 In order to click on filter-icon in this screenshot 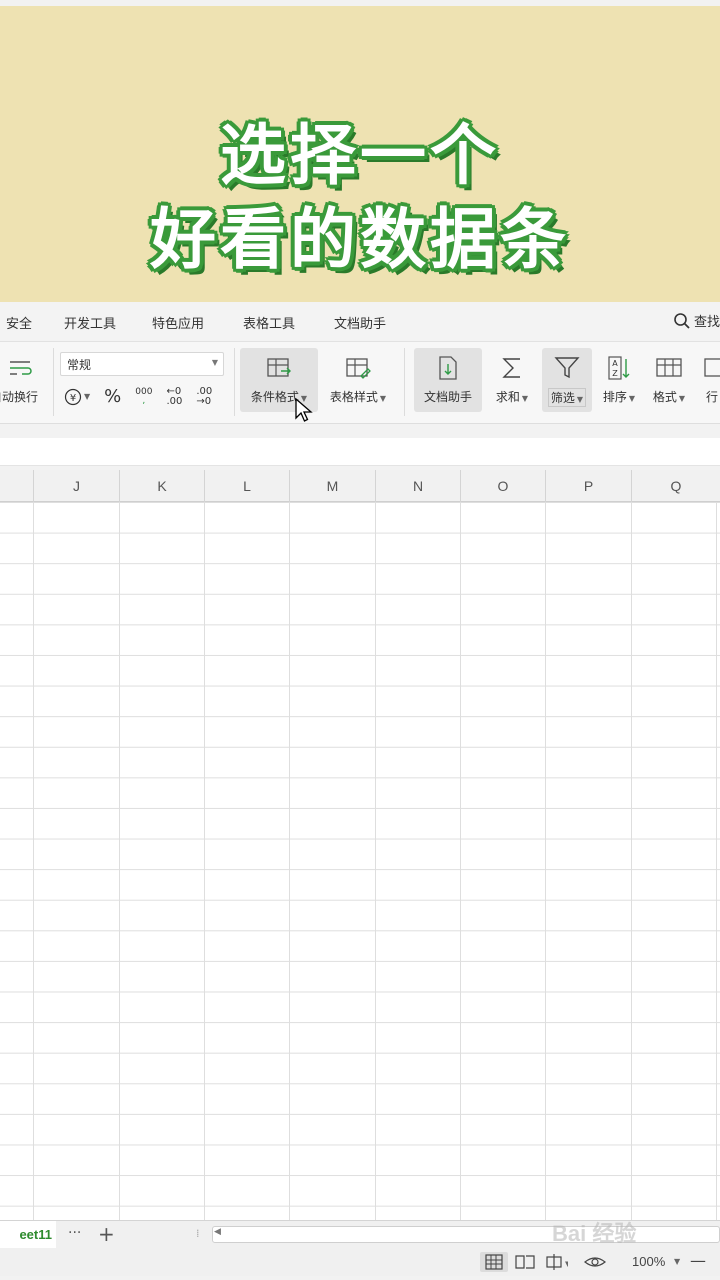, I will do `click(567, 368)`.